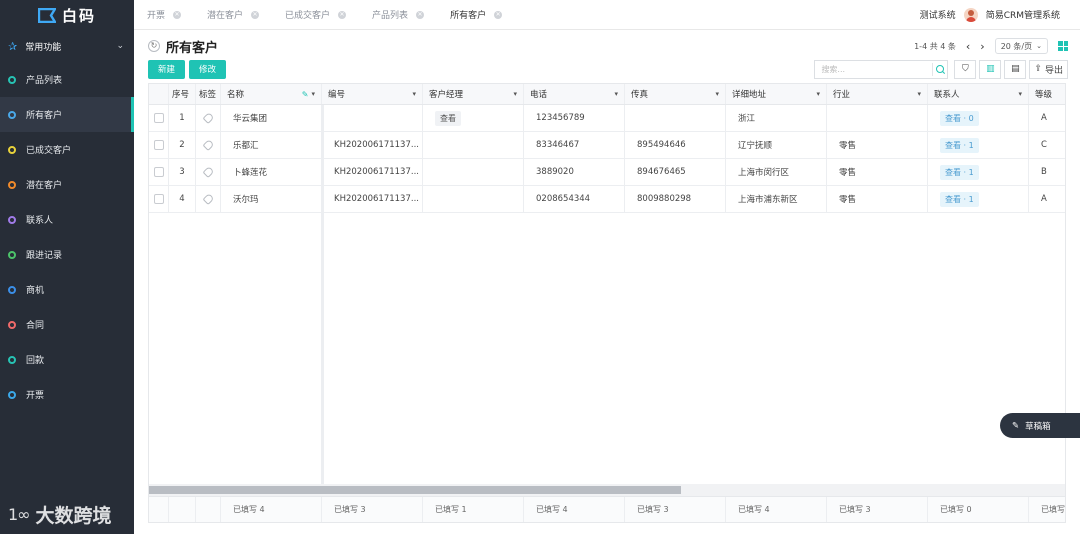  Describe the element at coordinates (776, 94) in the screenshot. I see `column-header: 详细地址 ▾` at that location.